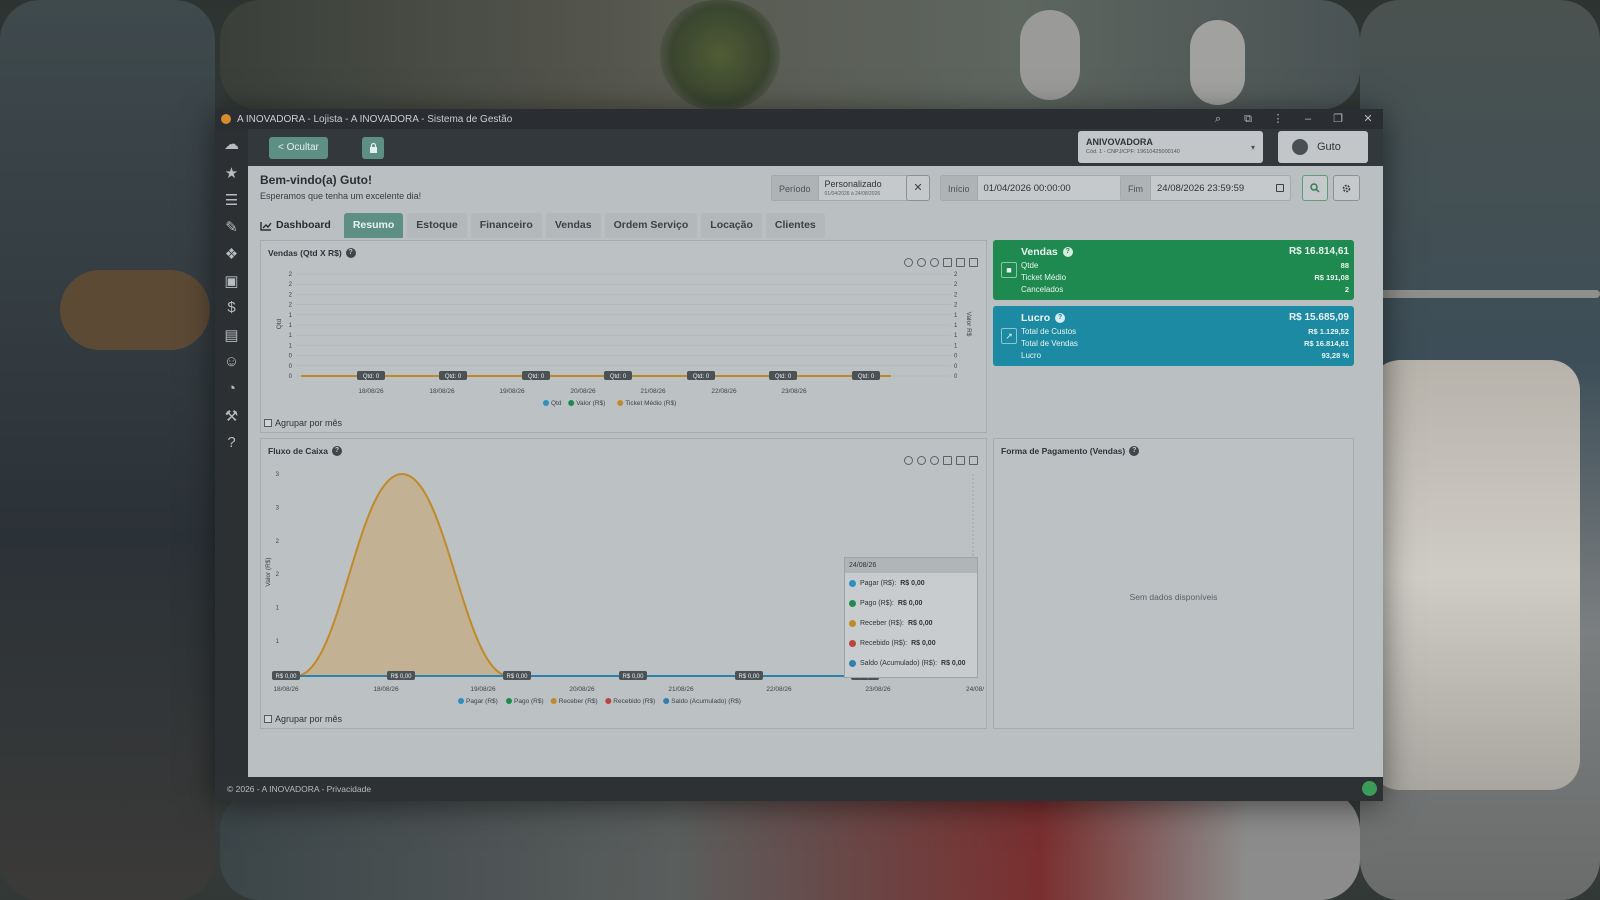  I want to click on tools-icon: ⚒, so click(231, 416).